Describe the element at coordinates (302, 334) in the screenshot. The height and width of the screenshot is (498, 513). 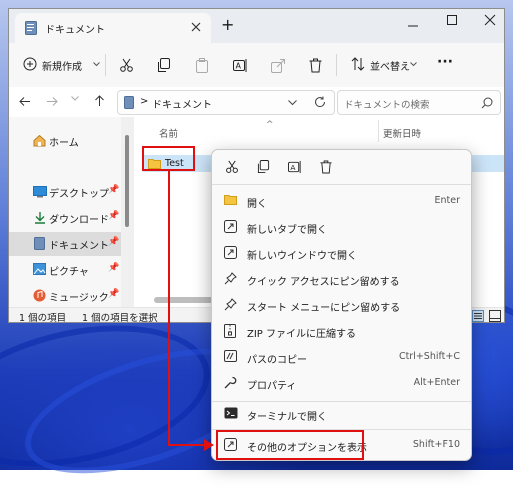
I see `menu-item-label: ZIP ファイルに圧縮する` at that location.